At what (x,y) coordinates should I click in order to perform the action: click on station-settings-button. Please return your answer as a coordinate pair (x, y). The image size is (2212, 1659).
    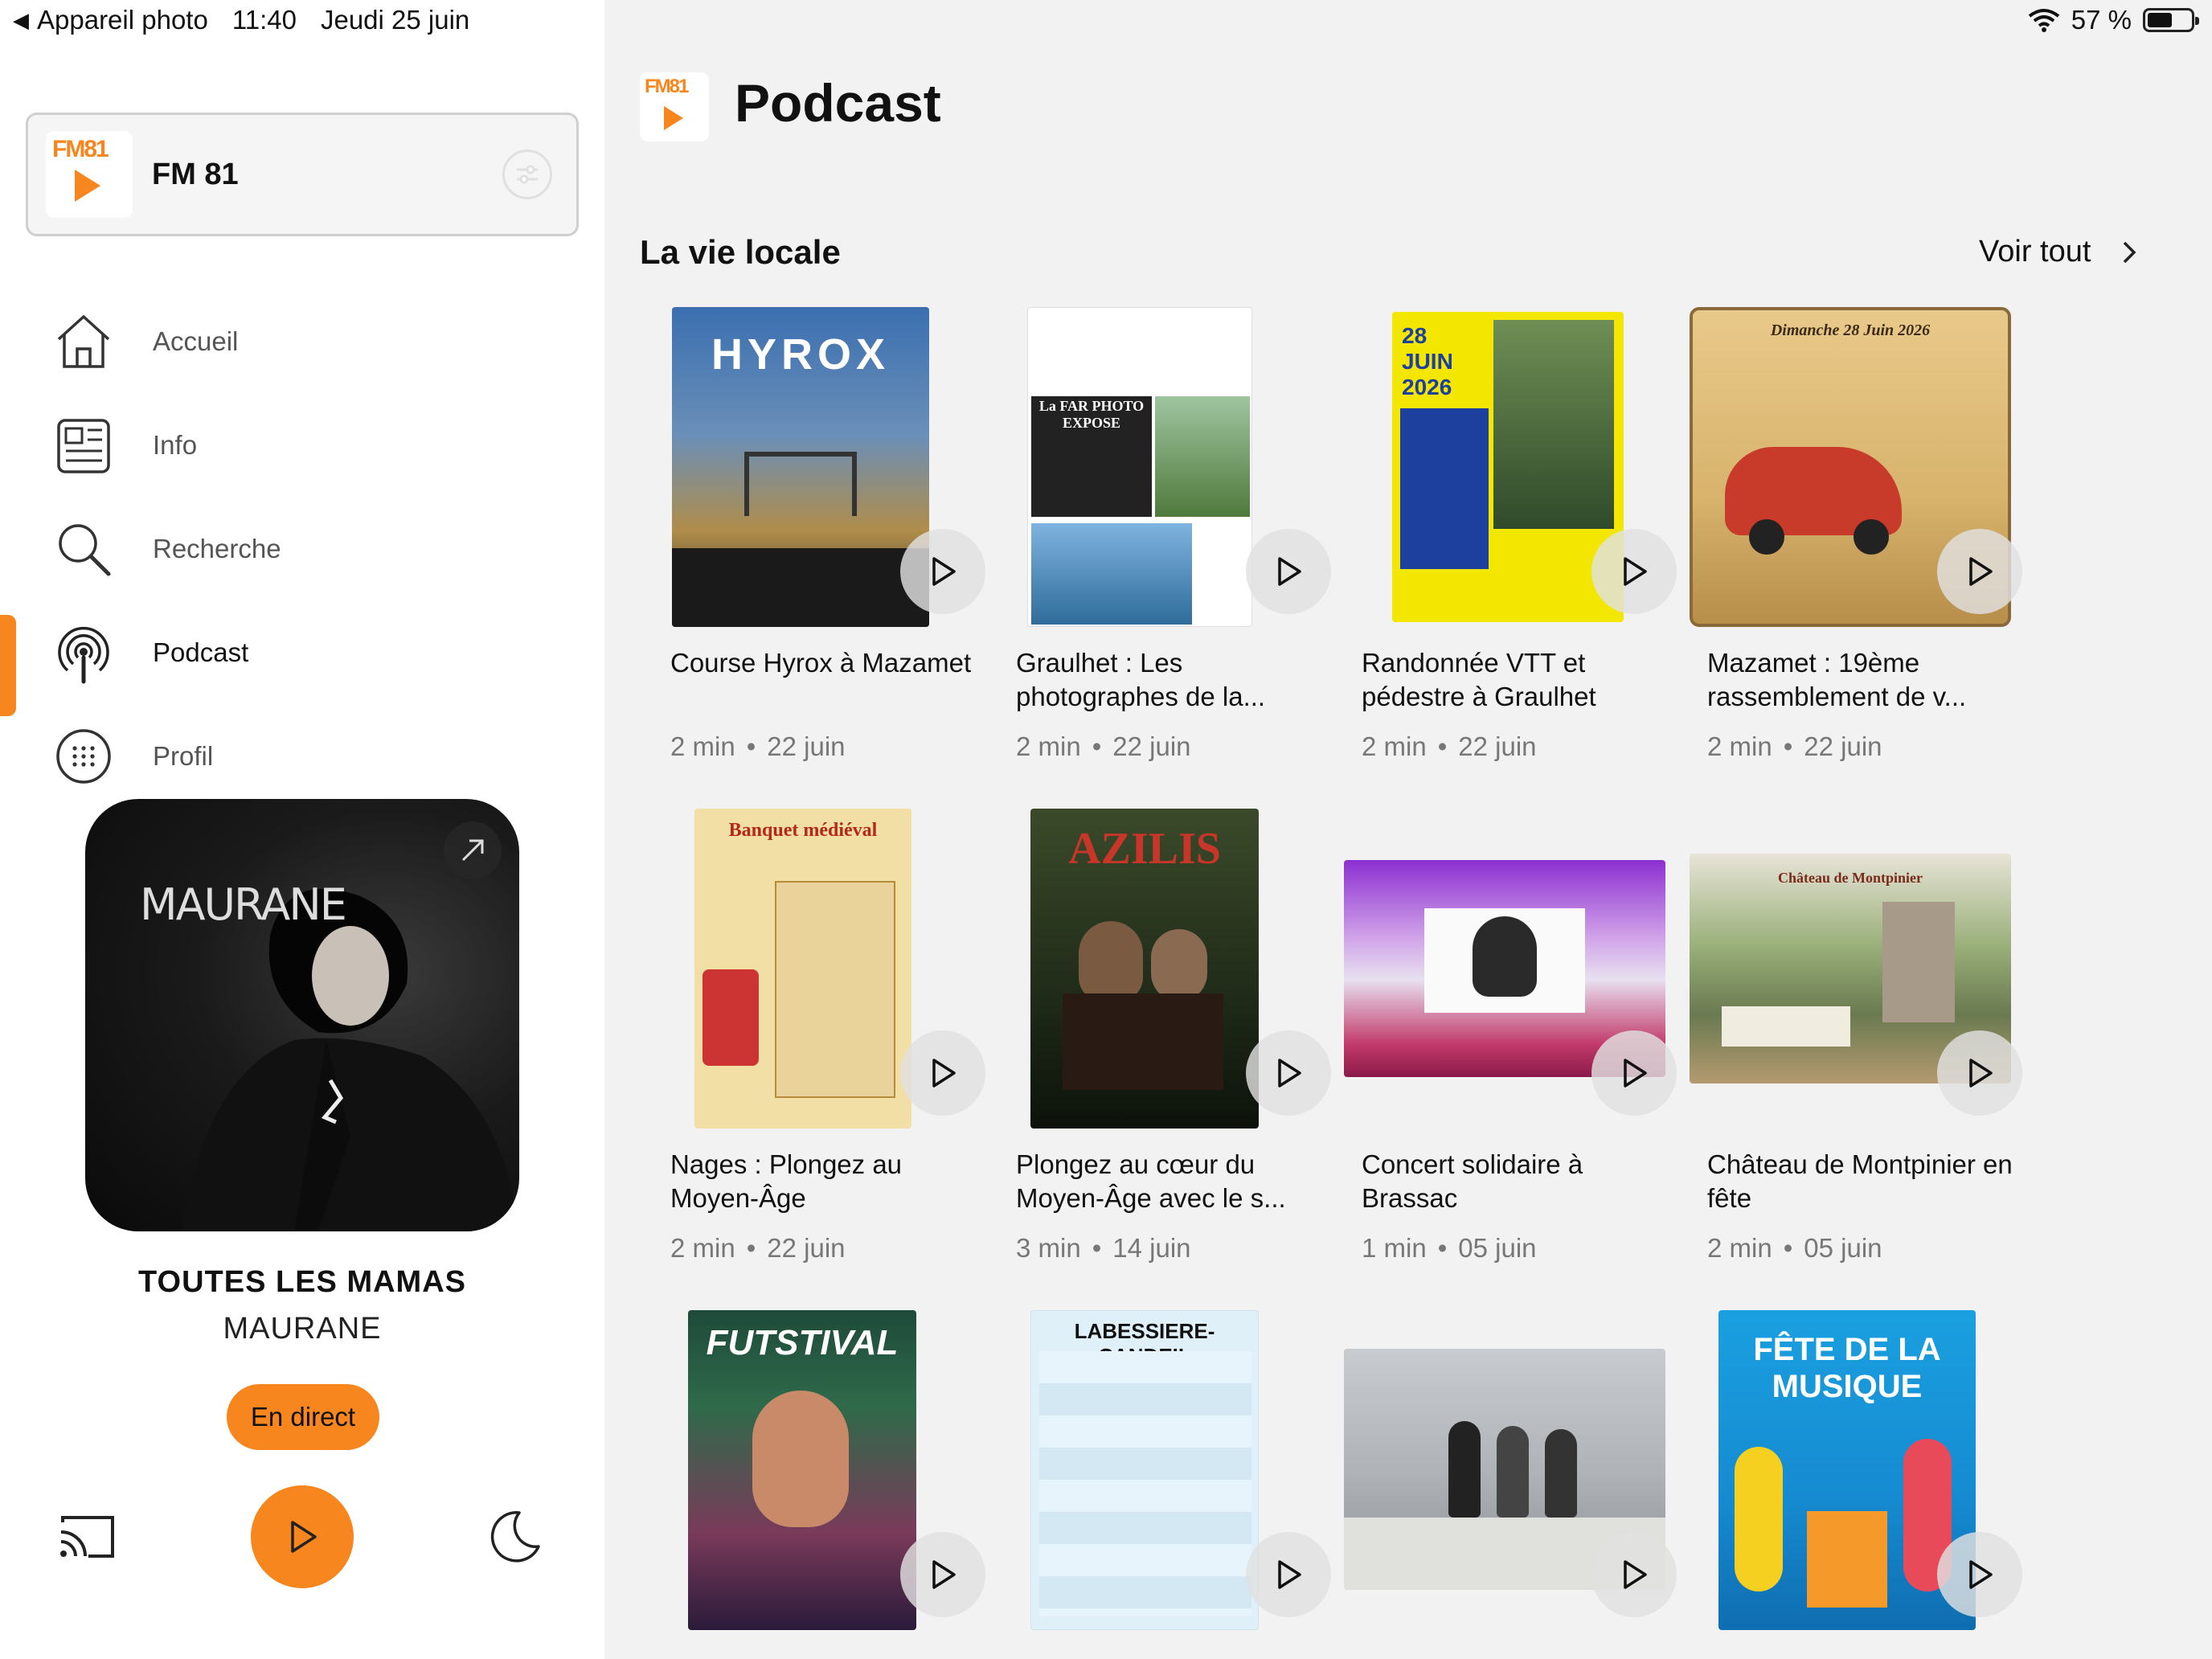
    Looking at the image, I should click on (527, 174).